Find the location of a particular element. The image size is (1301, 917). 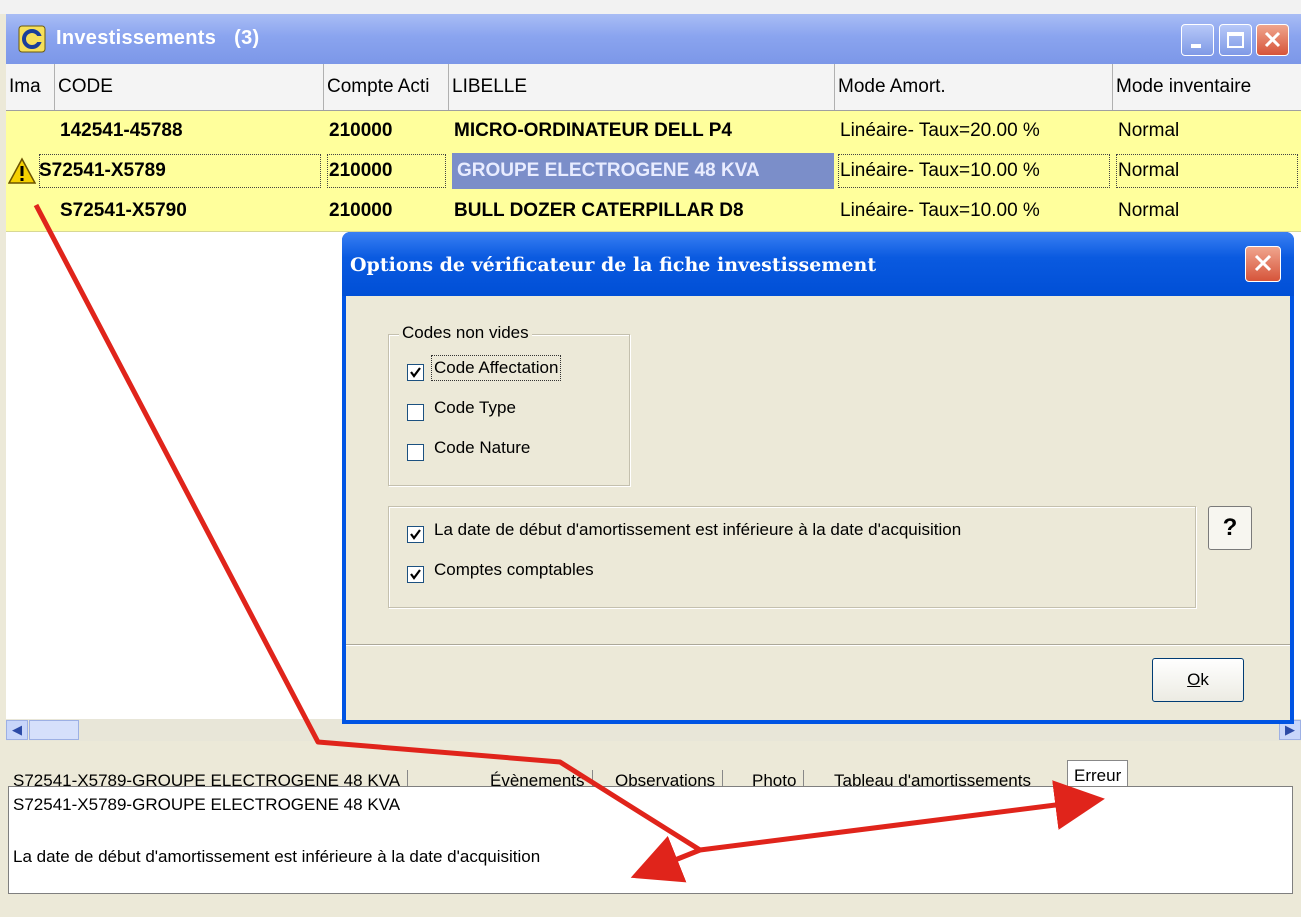

app-icon is located at coordinates (32, 39).